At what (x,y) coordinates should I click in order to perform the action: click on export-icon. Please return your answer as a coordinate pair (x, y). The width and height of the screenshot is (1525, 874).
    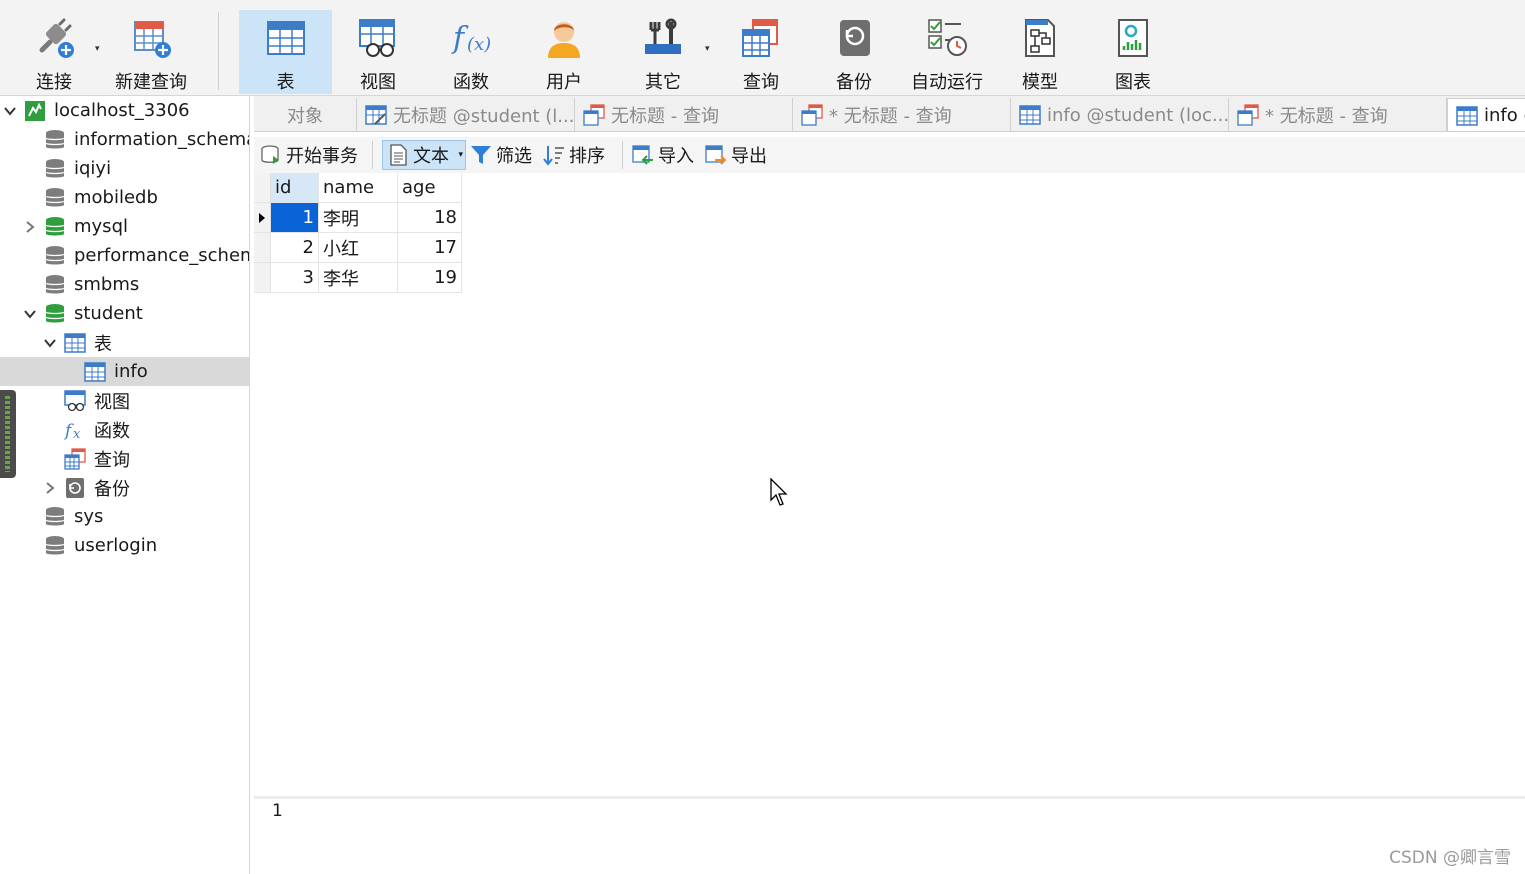
    Looking at the image, I should click on (716, 155).